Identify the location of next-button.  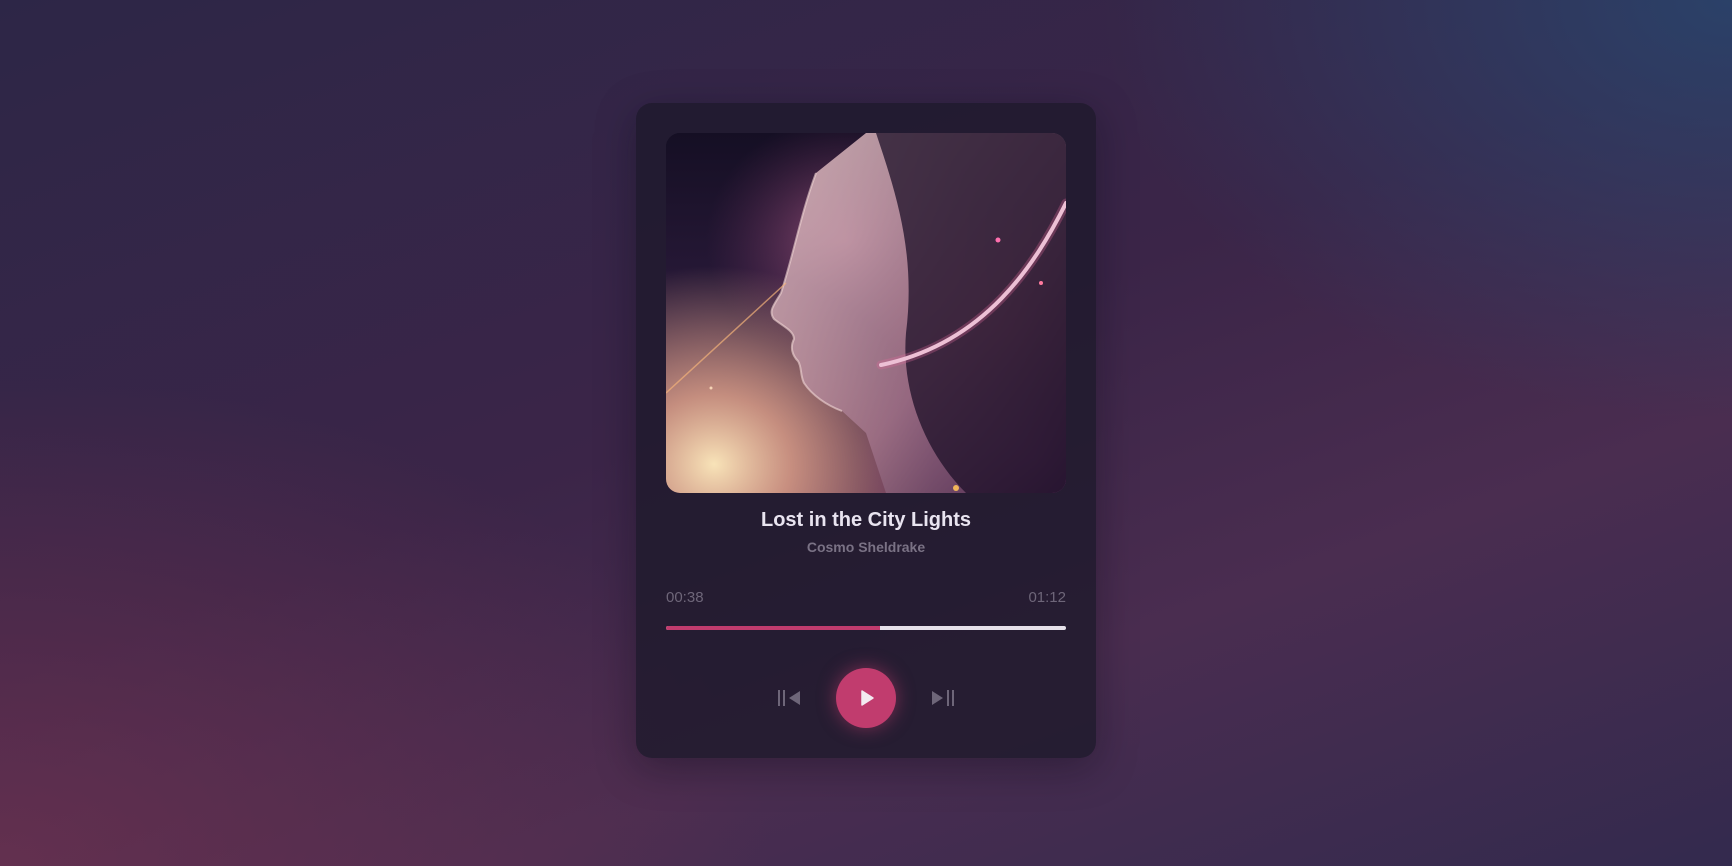
(940, 698).